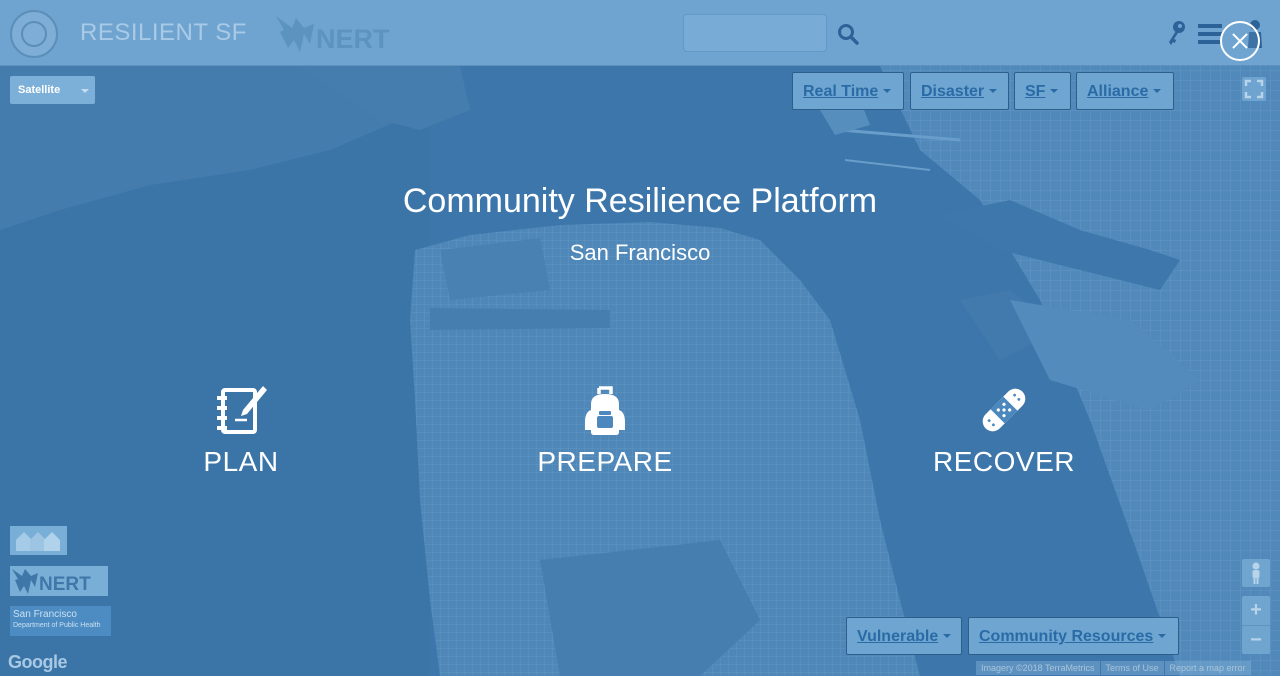 The image size is (1280, 676). I want to click on street-view-pegman, so click(1256, 573).